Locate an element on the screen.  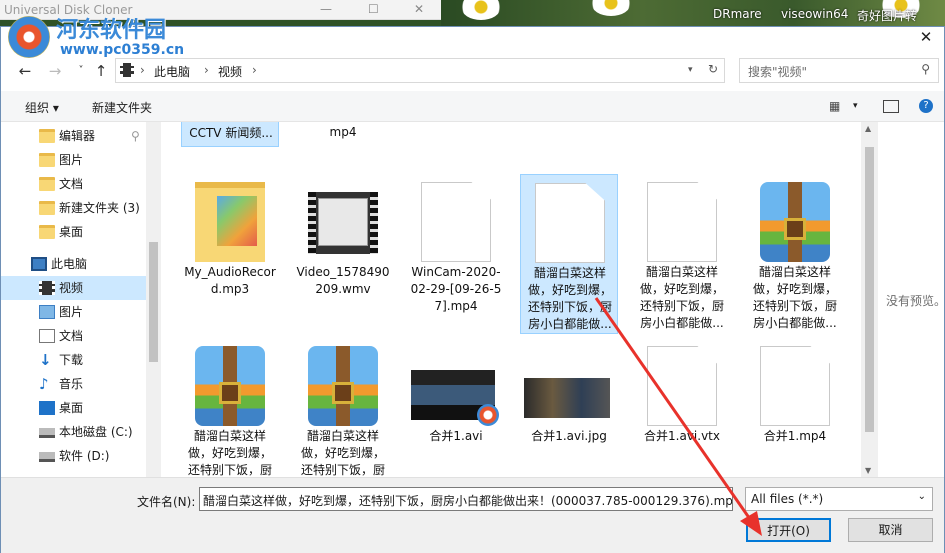
file-list-scrollbar: ▲ ▼ is located at coordinates (869, 299).